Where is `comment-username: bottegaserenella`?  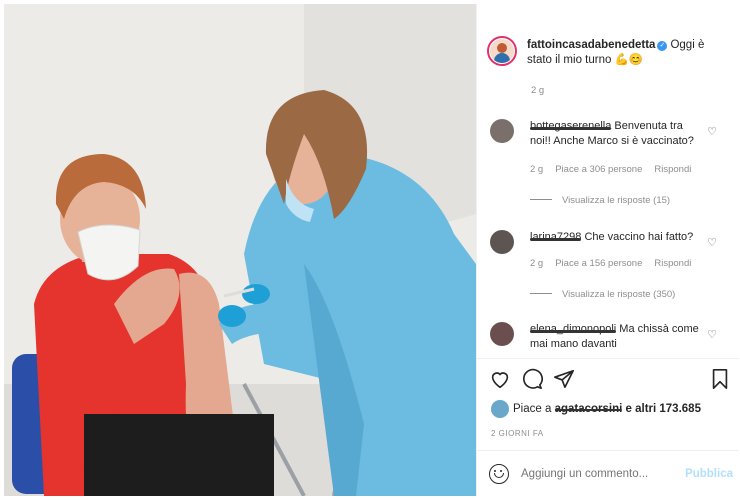
comment-username: bottegaserenella is located at coordinates (571, 126).